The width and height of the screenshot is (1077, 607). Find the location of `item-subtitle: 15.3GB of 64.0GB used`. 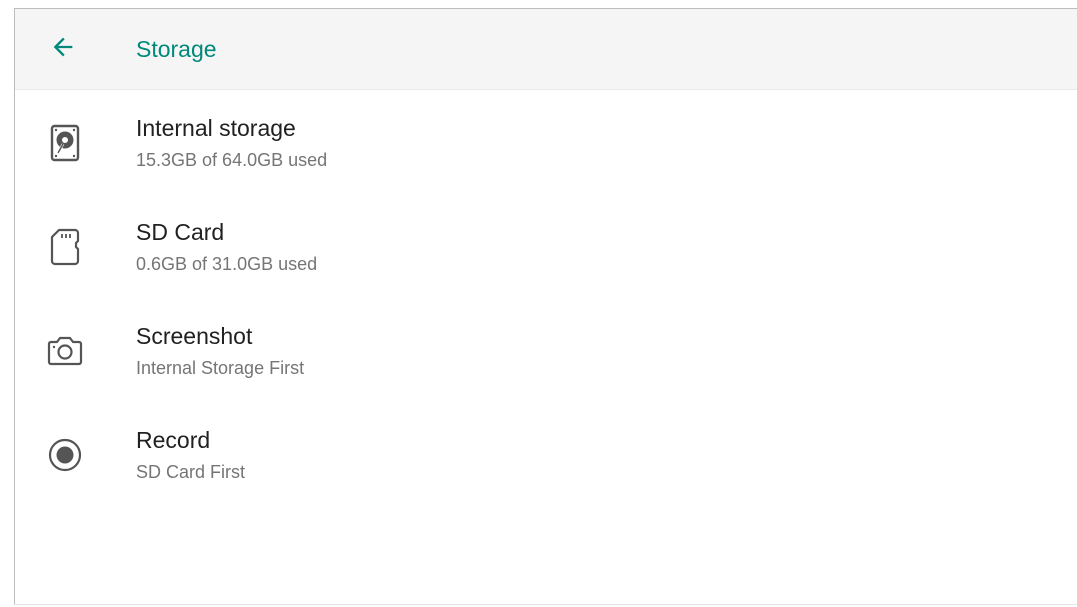

item-subtitle: 15.3GB of 64.0GB used is located at coordinates (232, 160).